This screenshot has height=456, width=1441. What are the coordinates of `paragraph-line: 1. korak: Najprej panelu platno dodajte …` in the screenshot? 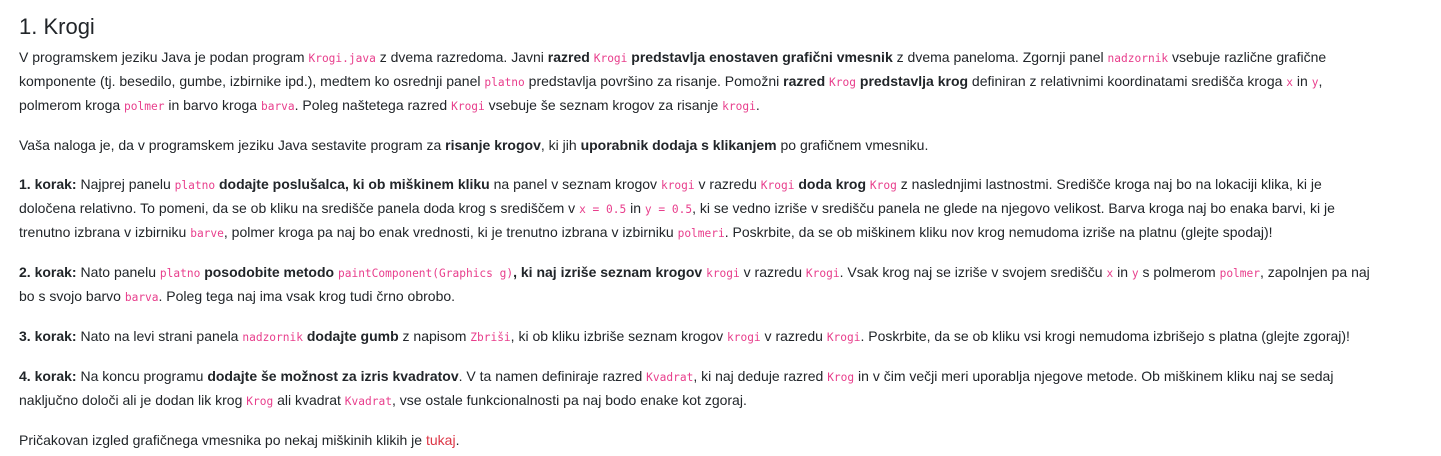 It's located at (730, 185).